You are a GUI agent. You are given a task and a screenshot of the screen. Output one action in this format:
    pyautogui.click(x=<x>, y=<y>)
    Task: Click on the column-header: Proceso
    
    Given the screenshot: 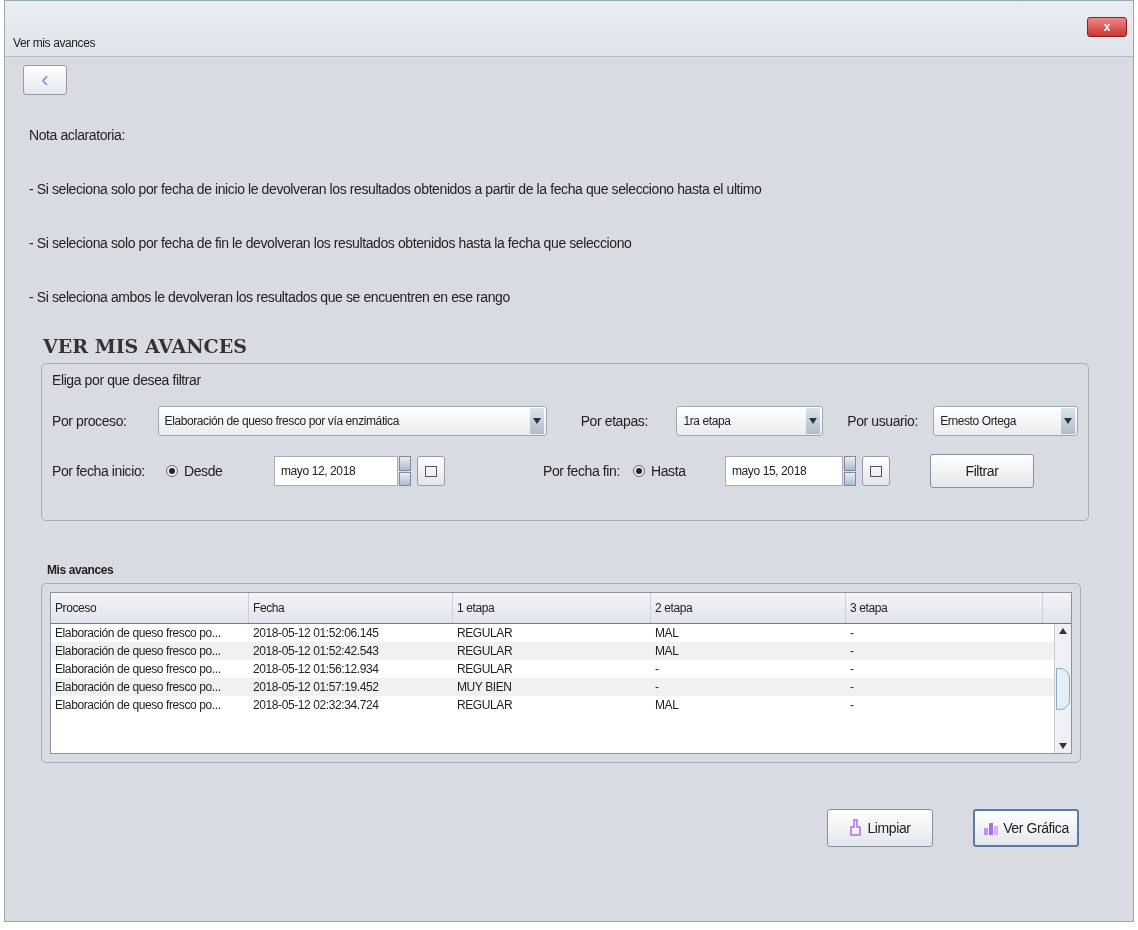 What is the action you would take?
    pyautogui.click(x=150, y=608)
    